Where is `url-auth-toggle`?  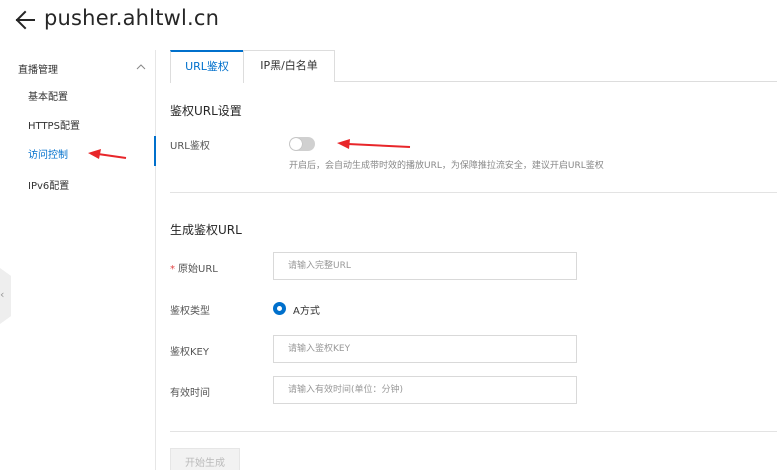 url-auth-toggle is located at coordinates (302, 144).